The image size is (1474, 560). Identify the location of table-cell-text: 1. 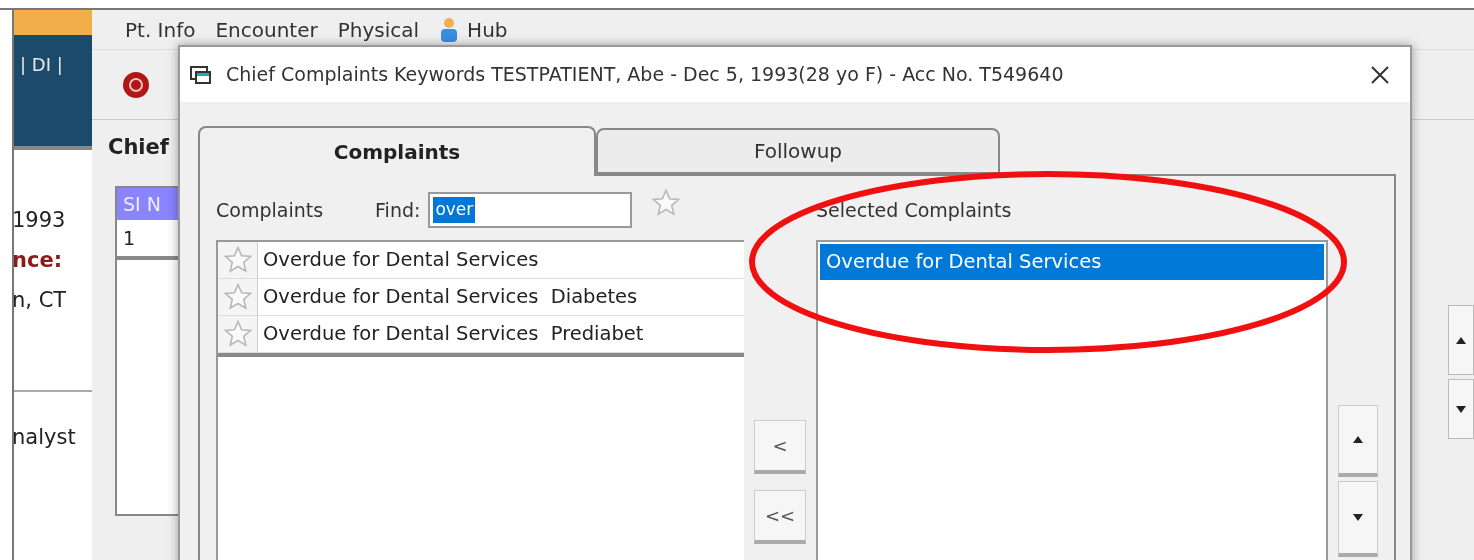
(129, 238).